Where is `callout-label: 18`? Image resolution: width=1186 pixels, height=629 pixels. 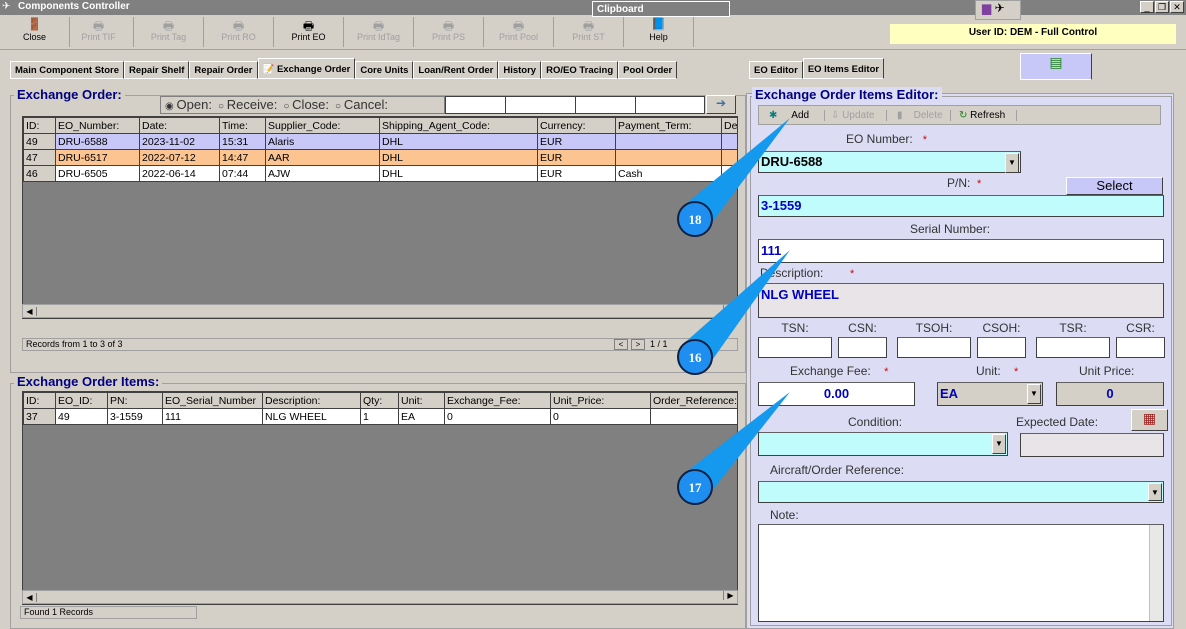
callout-label: 18 is located at coordinates (696, 219).